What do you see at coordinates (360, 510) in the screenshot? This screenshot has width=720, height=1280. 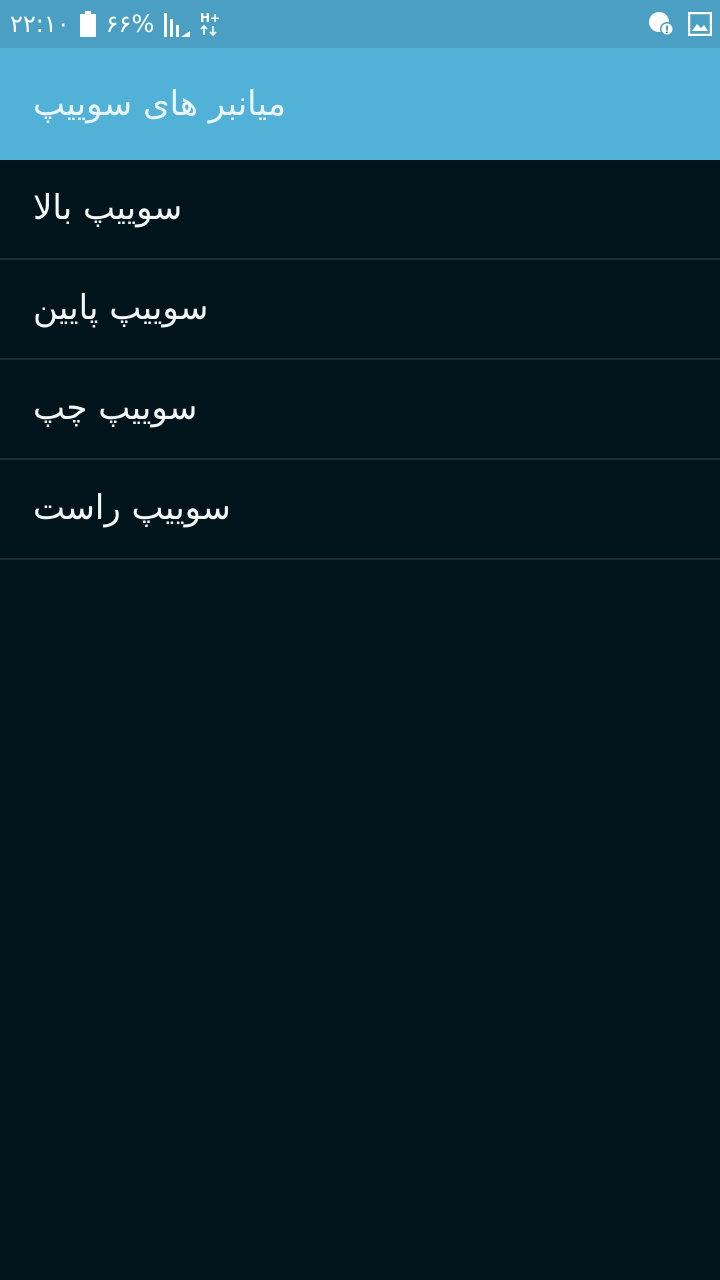 I see `list-item-swipe-right: سوییپ راست` at bounding box center [360, 510].